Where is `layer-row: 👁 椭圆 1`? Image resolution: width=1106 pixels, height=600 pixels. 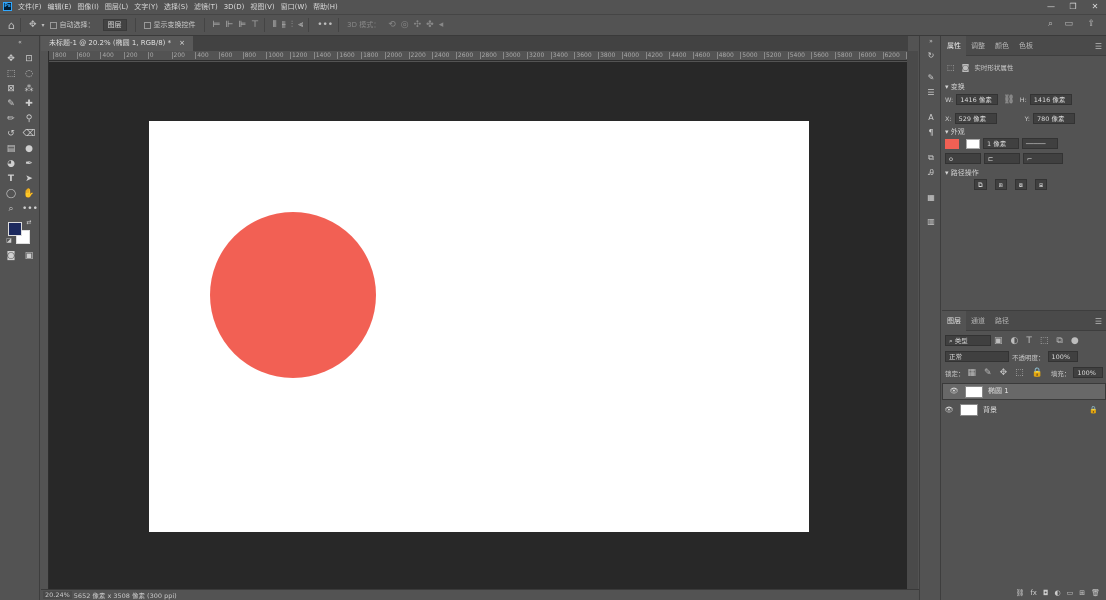
layer-row: 👁 椭圆 1 is located at coordinates (1024, 391).